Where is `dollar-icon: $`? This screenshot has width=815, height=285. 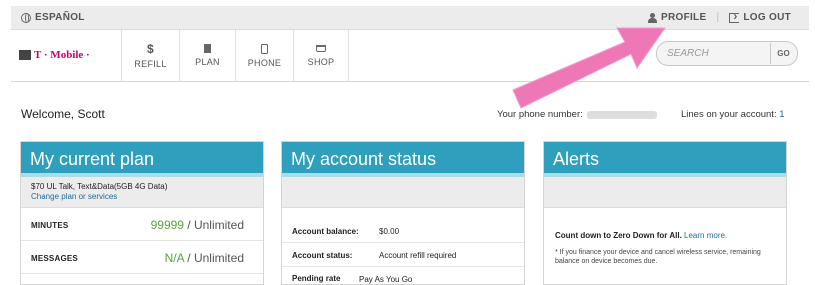 dollar-icon: $ is located at coordinates (150, 48).